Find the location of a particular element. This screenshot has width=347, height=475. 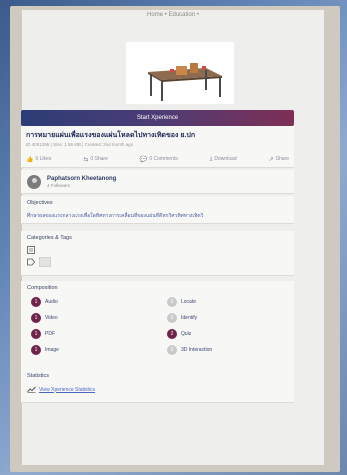

statistics-title: Statistics is located at coordinates (38, 376).